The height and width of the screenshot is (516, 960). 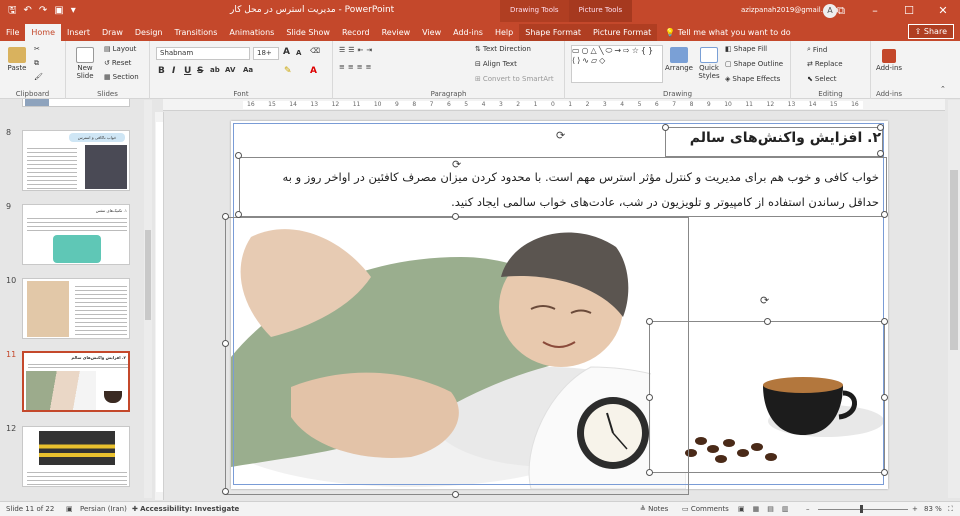 I want to click on layout-button: ▤ Layout, so click(x=120, y=49).